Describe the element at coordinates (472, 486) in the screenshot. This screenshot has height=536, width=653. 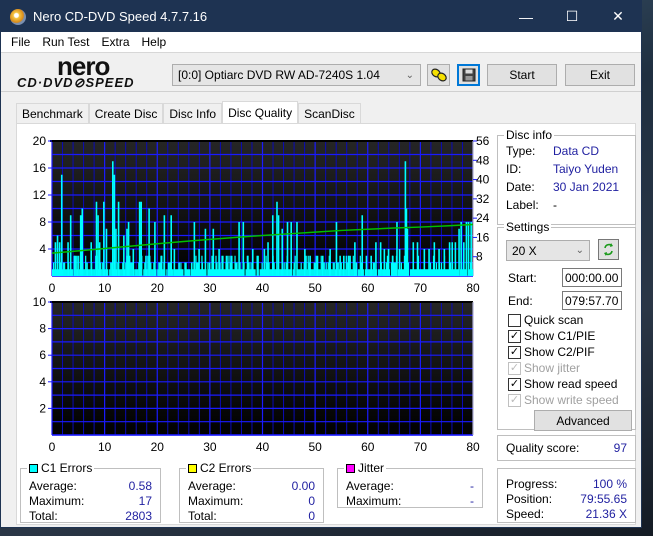
I see `jitter-average-value: -` at that location.